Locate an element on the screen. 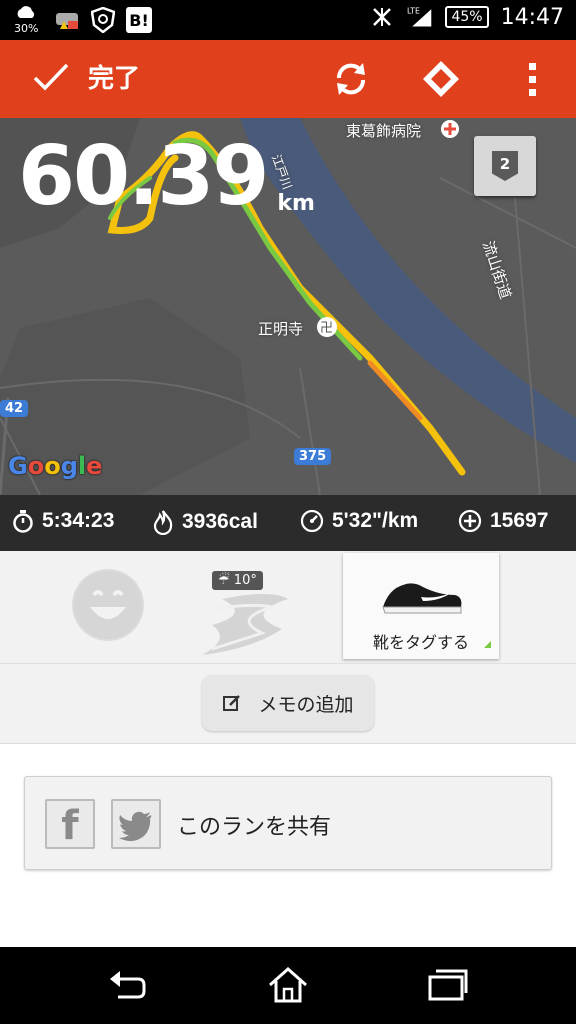  pace-stat: 5'32"/km is located at coordinates (359, 521).